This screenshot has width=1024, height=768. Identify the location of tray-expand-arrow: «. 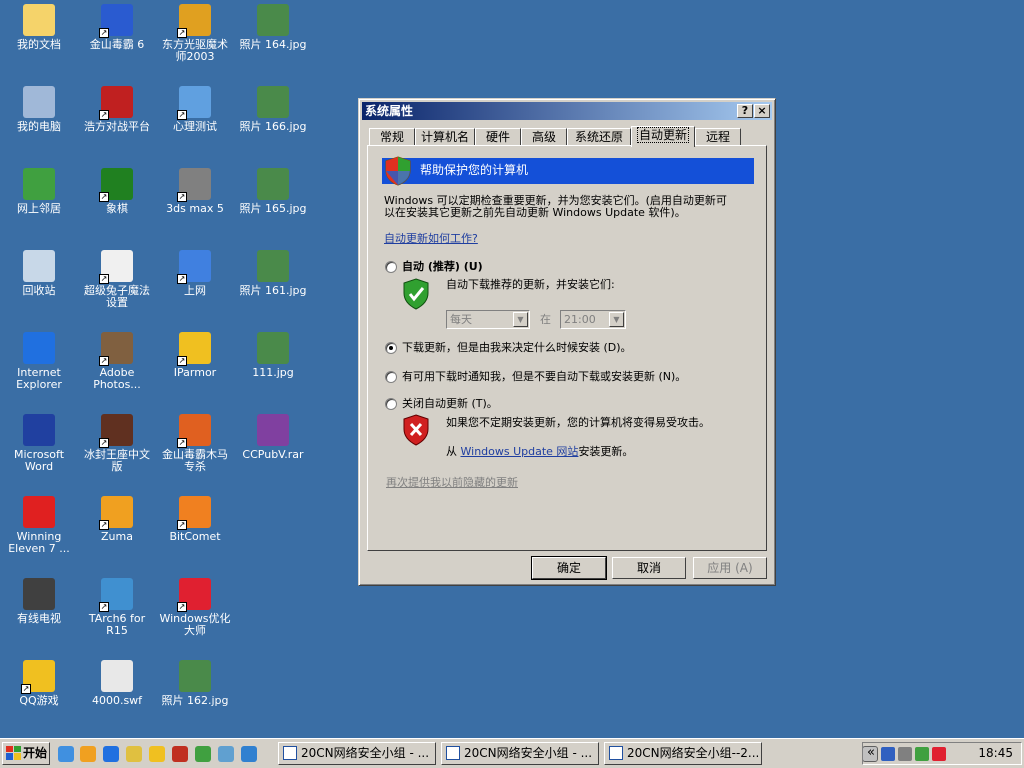
(871, 752).